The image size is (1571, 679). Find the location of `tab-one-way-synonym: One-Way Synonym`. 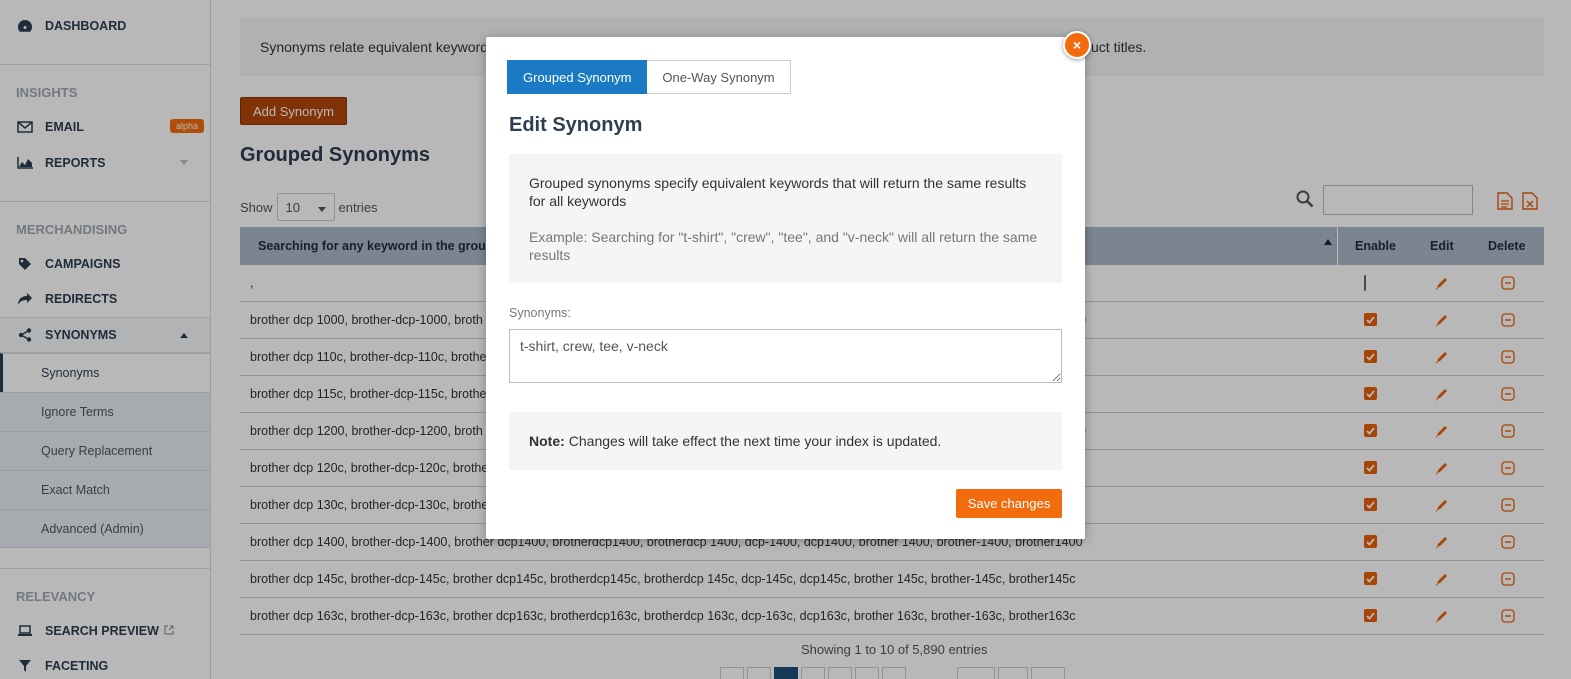

tab-one-way-synonym: One-Way Synonym is located at coordinates (719, 77).